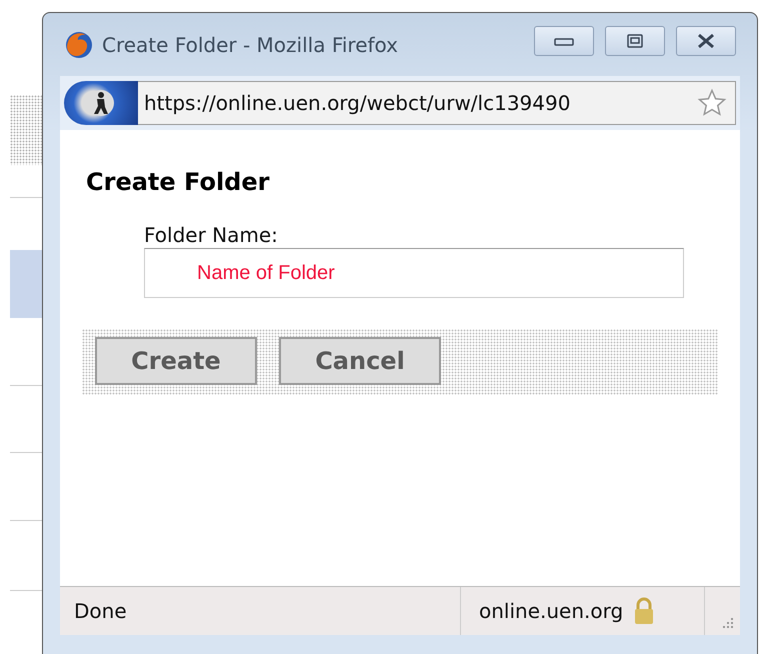 This screenshot has height=654, width=763. What do you see at coordinates (101, 103) in the screenshot?
I see `site-identity-button` at bounding box center [101, 103].